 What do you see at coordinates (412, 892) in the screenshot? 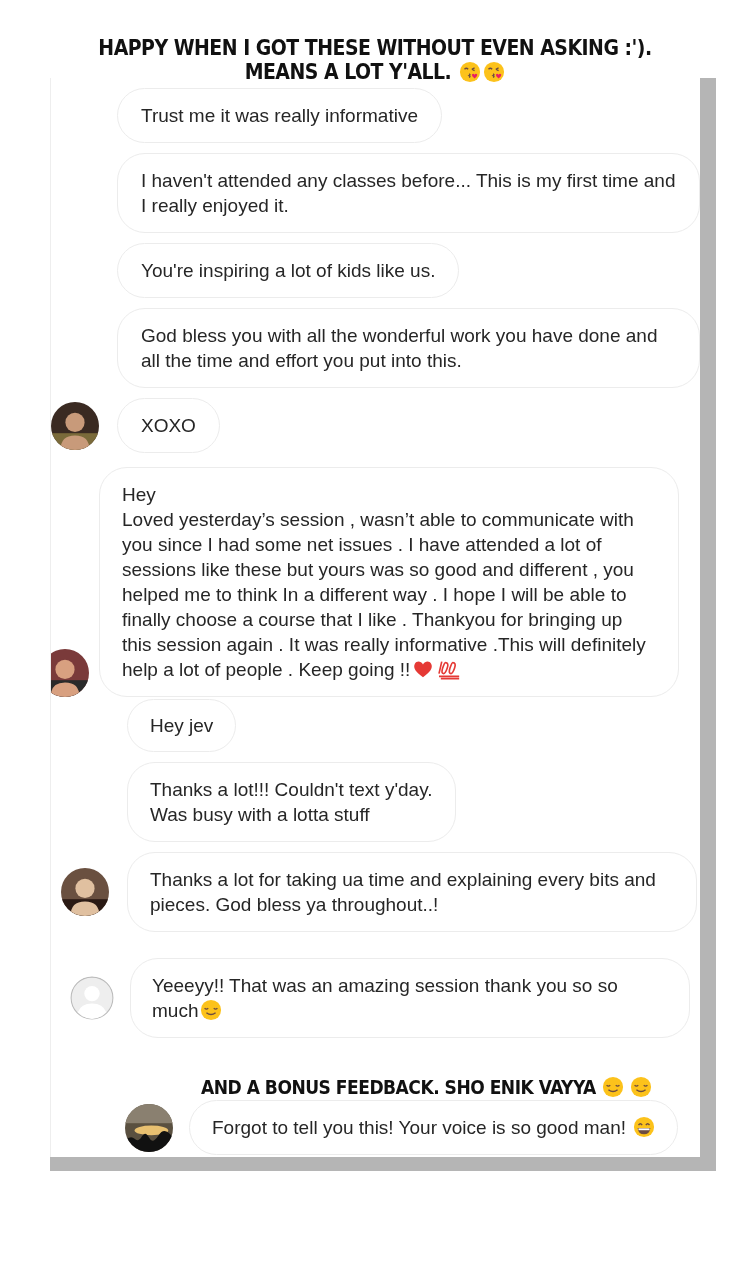
I see `message-bubble: Thanks a lot for taking ua time and explaining every bits and pieces. God bless ya throughout..!` at bounding box center [412, 892].